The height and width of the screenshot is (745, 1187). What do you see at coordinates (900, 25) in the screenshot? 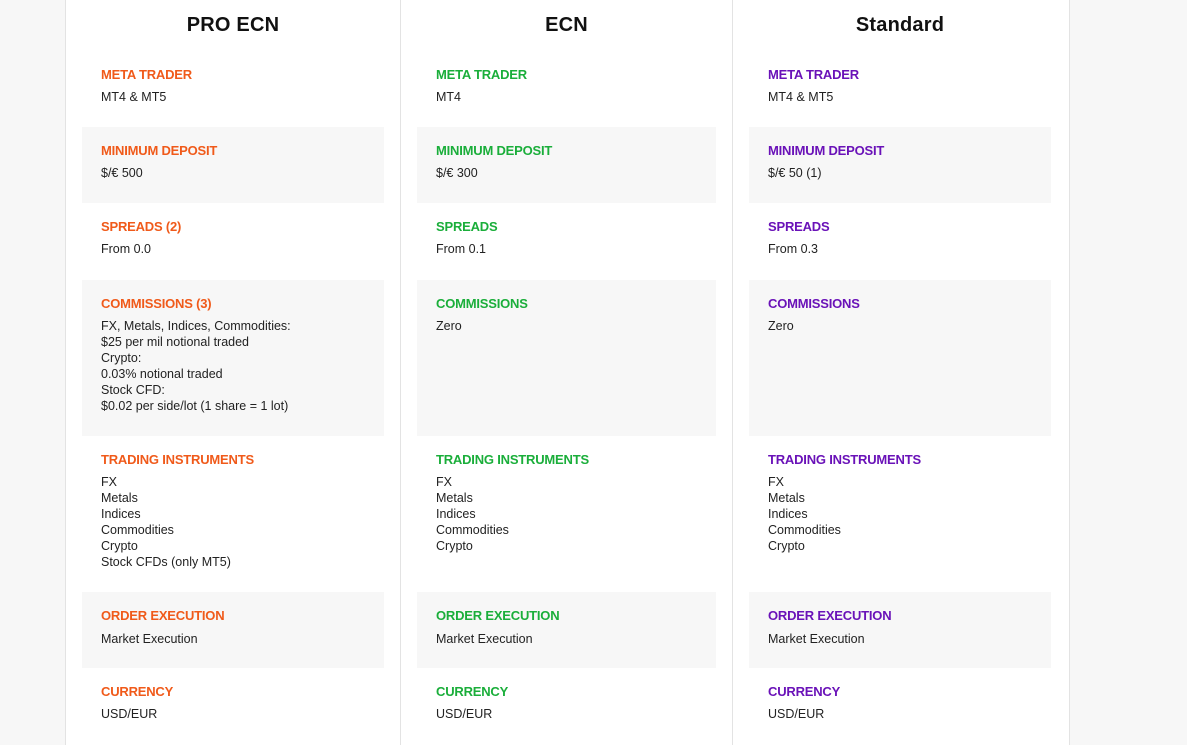
I see `plan-title: Standard` at bounding box center [900, 25].